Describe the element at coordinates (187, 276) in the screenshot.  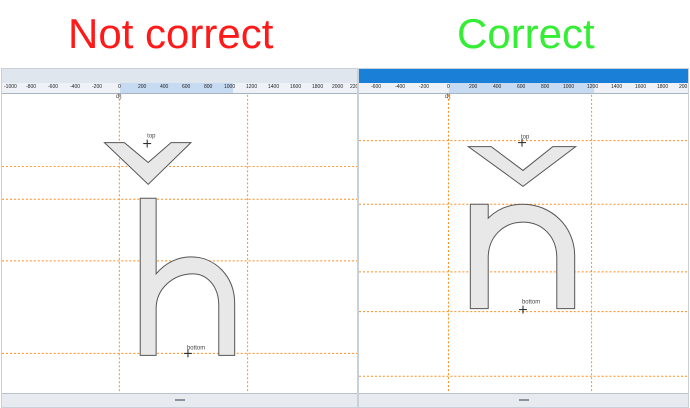
I see `h-glyph-outline` at that location.